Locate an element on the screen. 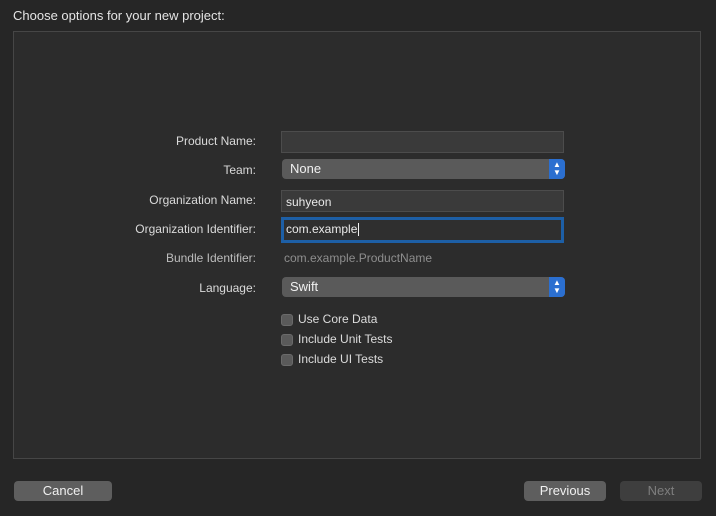  language-value: Swift is located at coordinates (304, 286).